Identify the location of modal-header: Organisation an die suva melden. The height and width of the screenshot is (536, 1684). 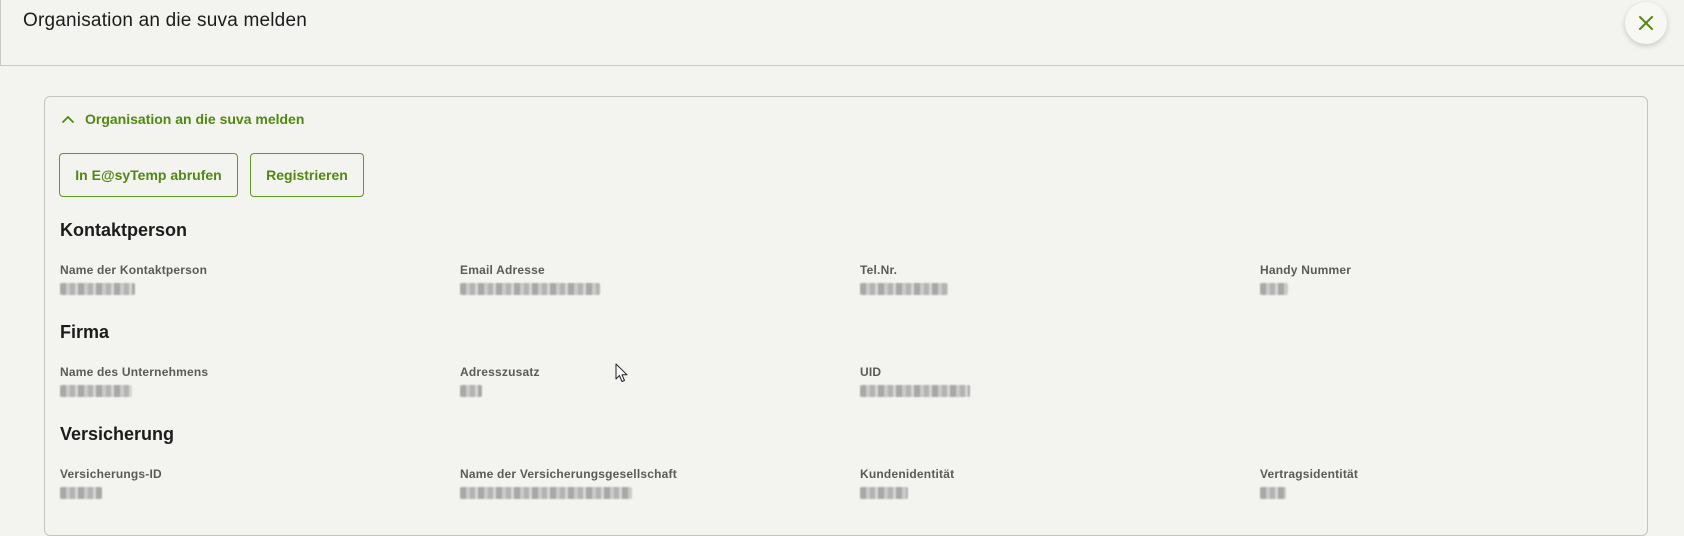
(842, 33).